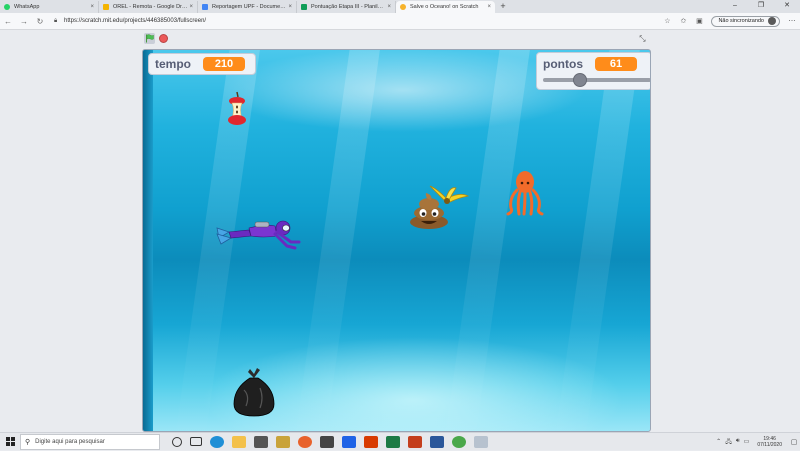  What do you see at coordinates (616, 64) in the screenshot?
I see `pontos-value: 61` at bounding box center [616, 64].